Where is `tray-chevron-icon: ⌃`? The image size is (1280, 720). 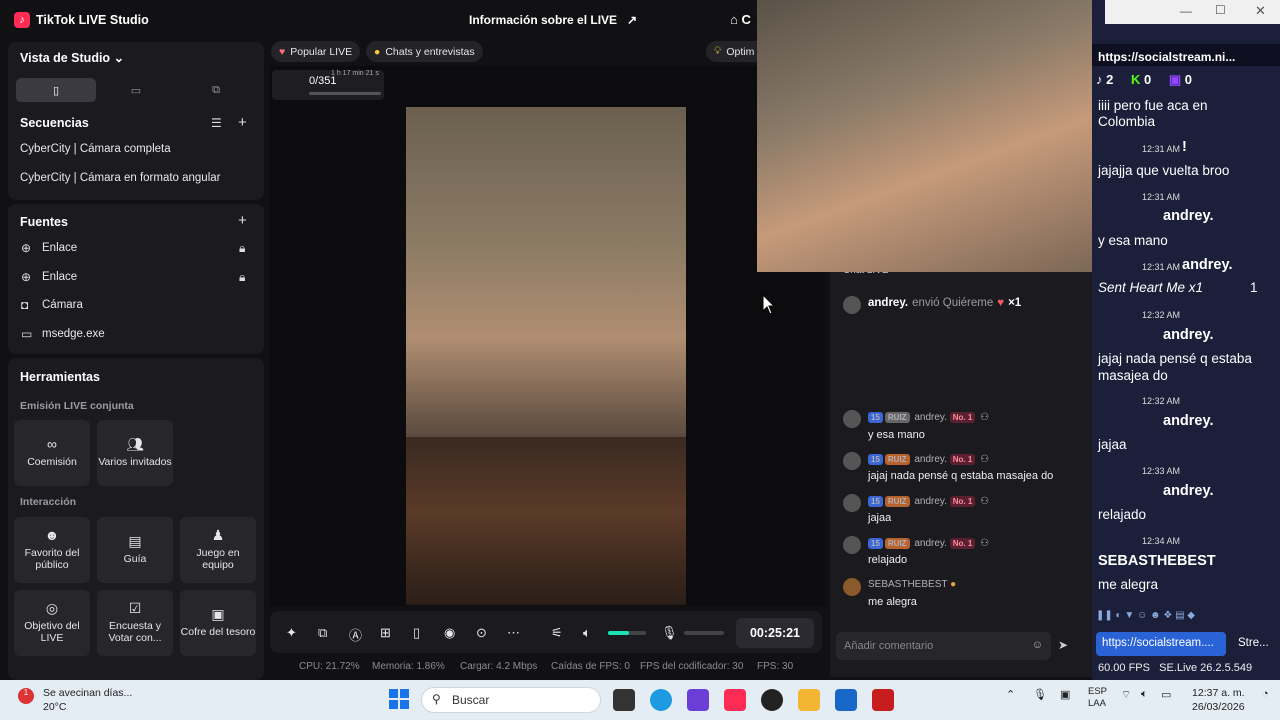 tray-chevron-icon: ⌃ is located at coordinates (1010, 694).